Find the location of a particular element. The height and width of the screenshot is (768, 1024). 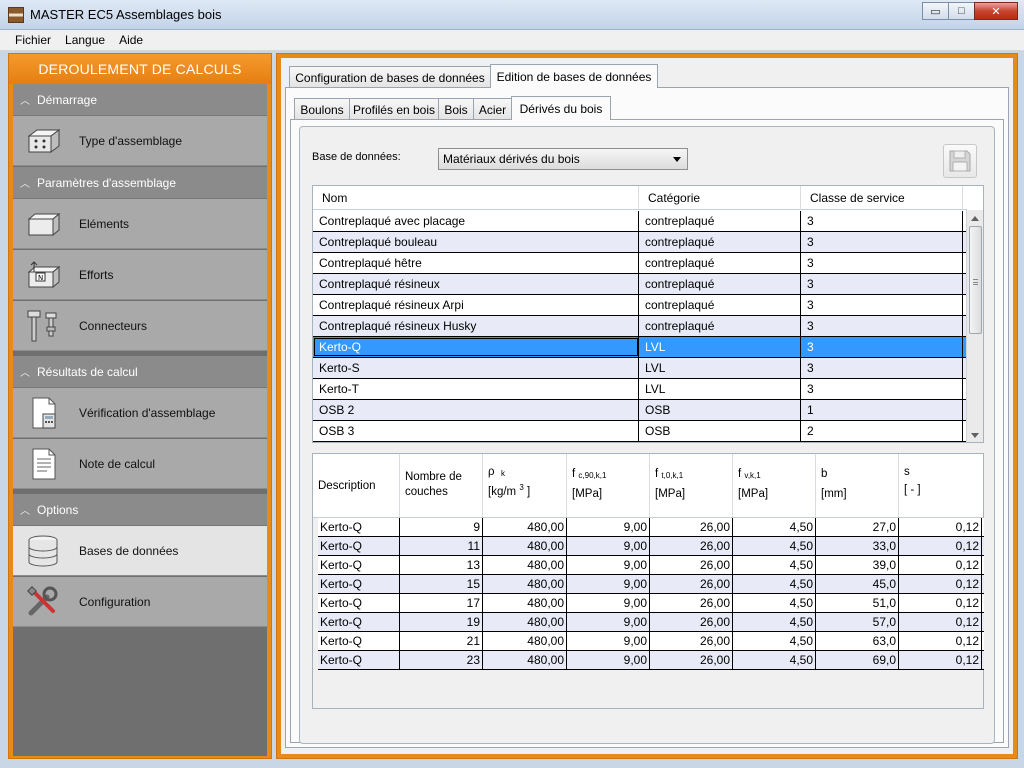

table-row: Contreplaqué résineux Arpi contreplaqué 3 is located at coordinates (640, 305).